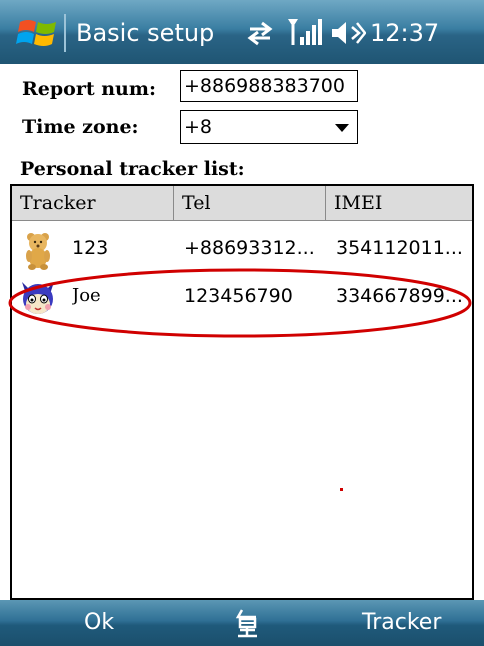 The image size is (484, 646). I want to click on timezone-select: +8, so click(269, 127).